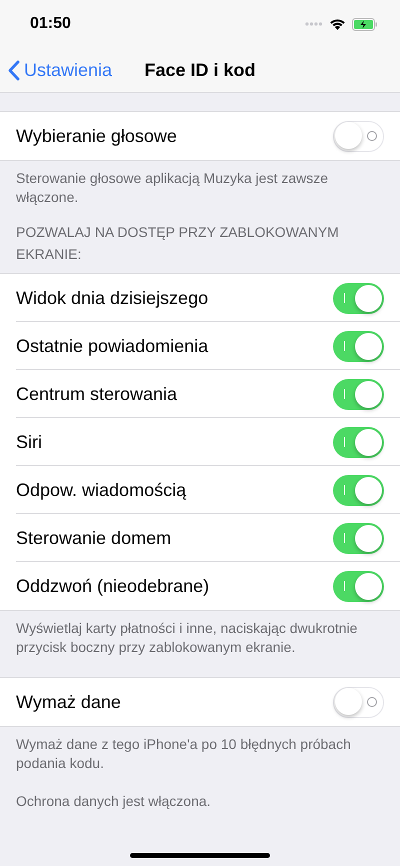 The image size is (400, 866). What do you see at coordinates (113, 586) in the screenshot?
I see `setting-label: Oddzwoń (nieodebrane)` at bounding box center [113, 586].